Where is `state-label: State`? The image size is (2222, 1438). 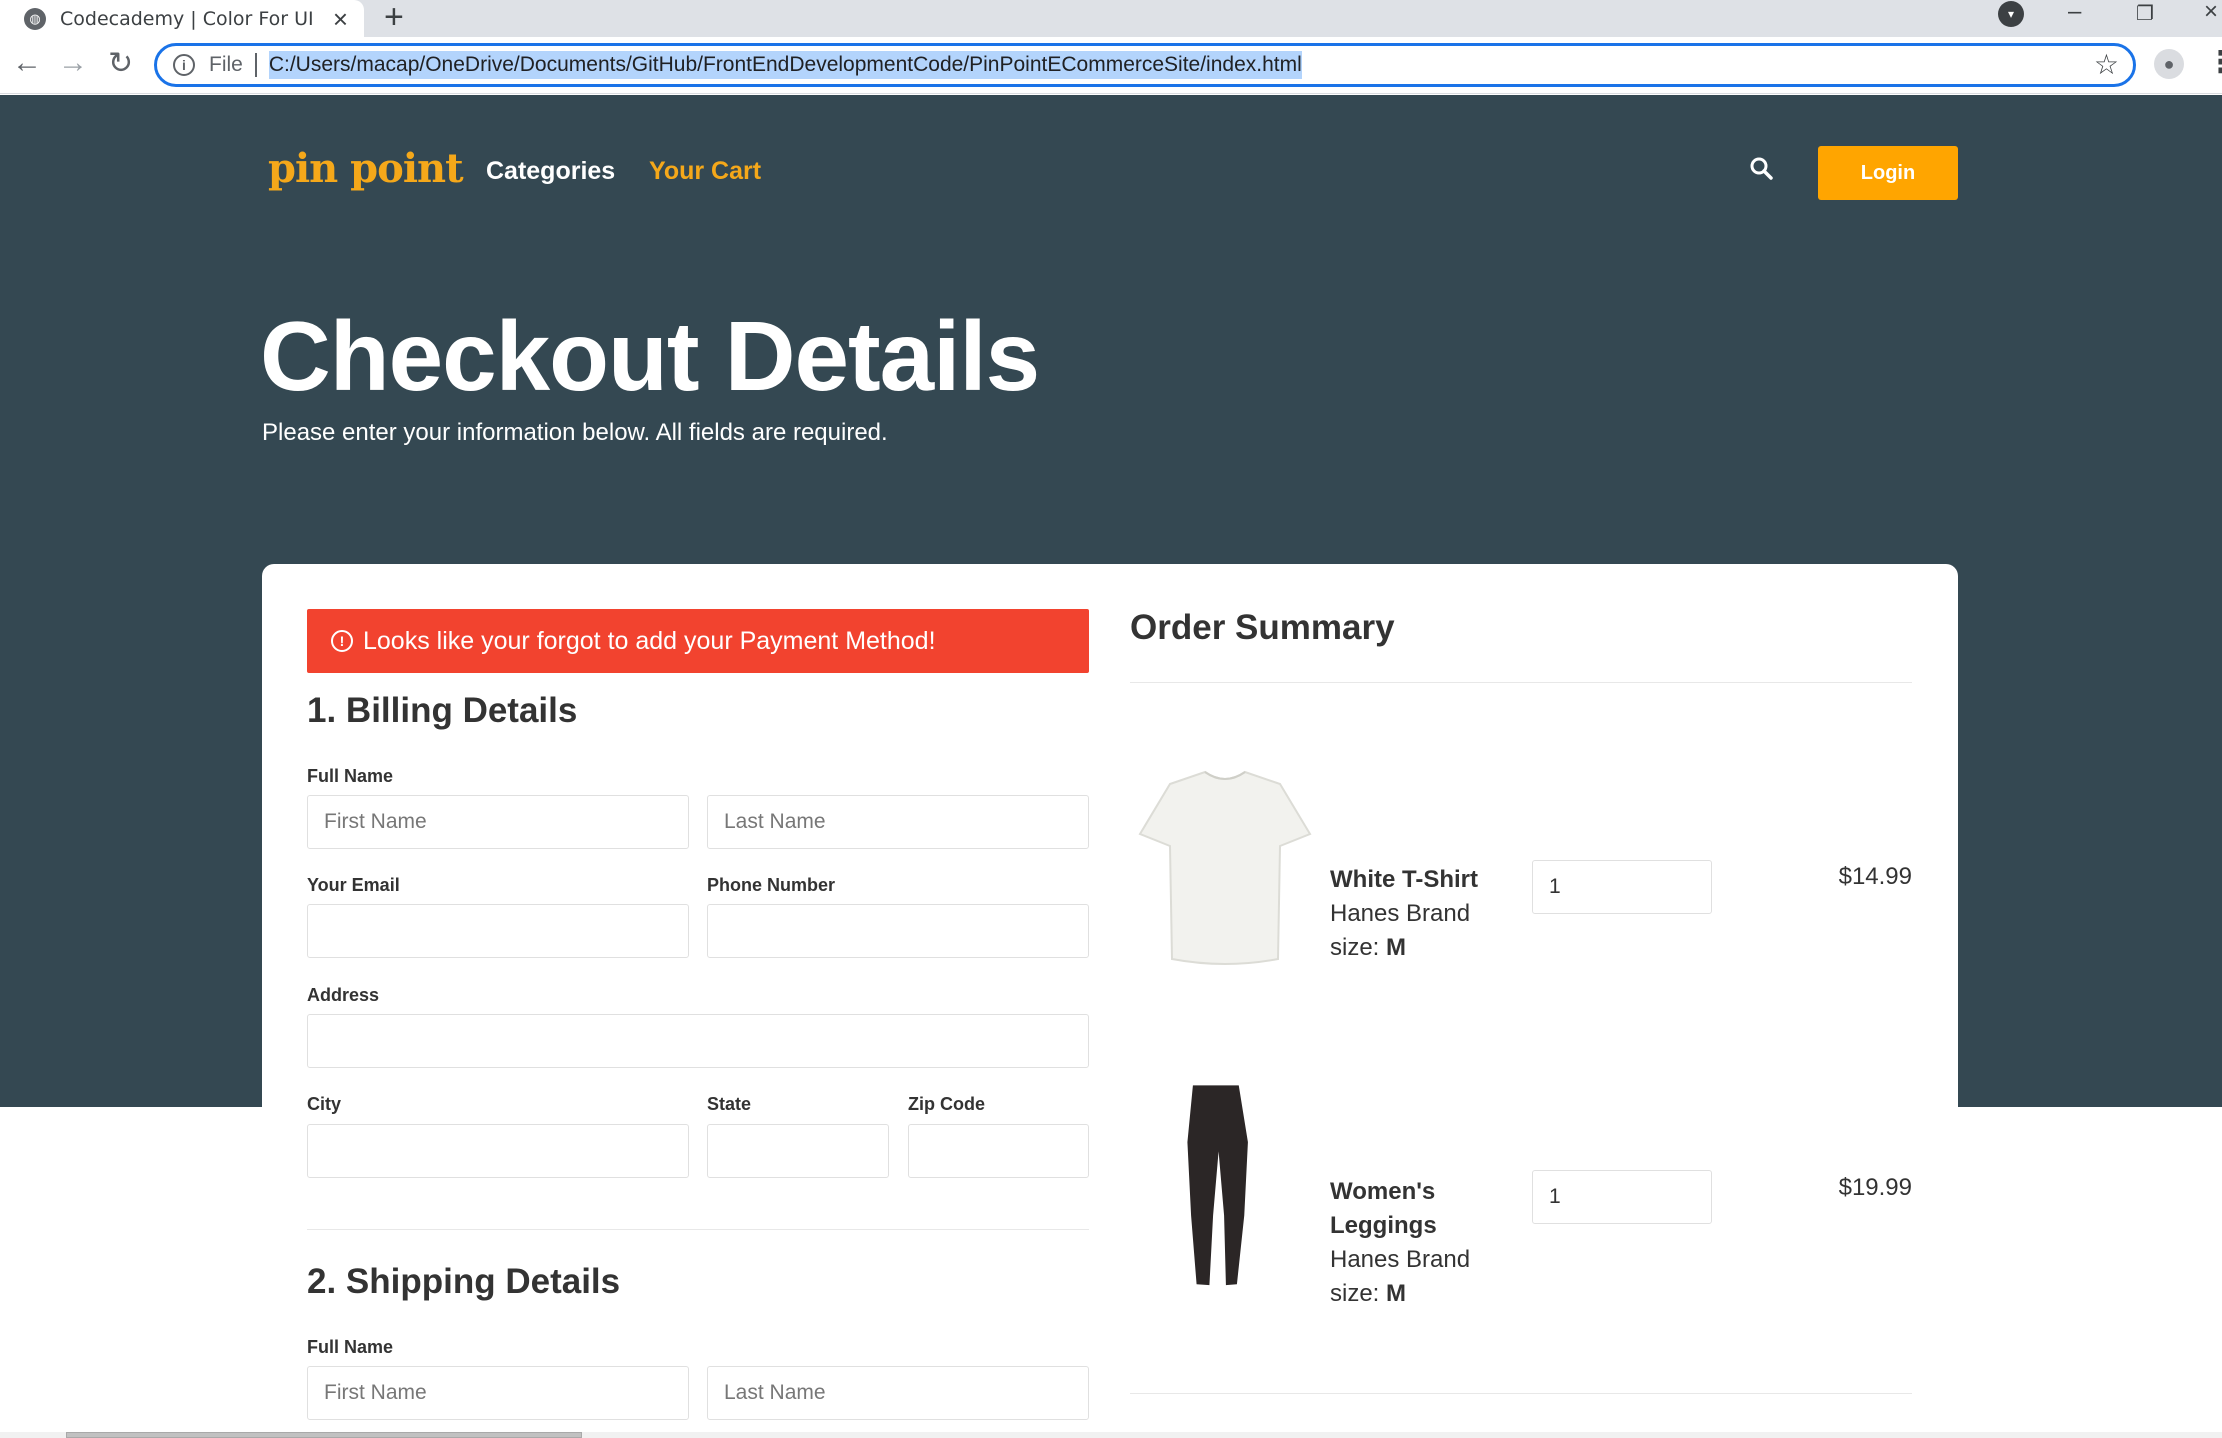 state-label: State is located at coordinates (729, 1104).